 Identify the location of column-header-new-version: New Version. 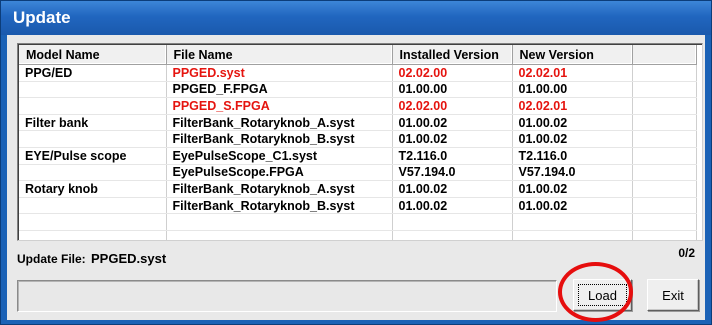
(572, 55).